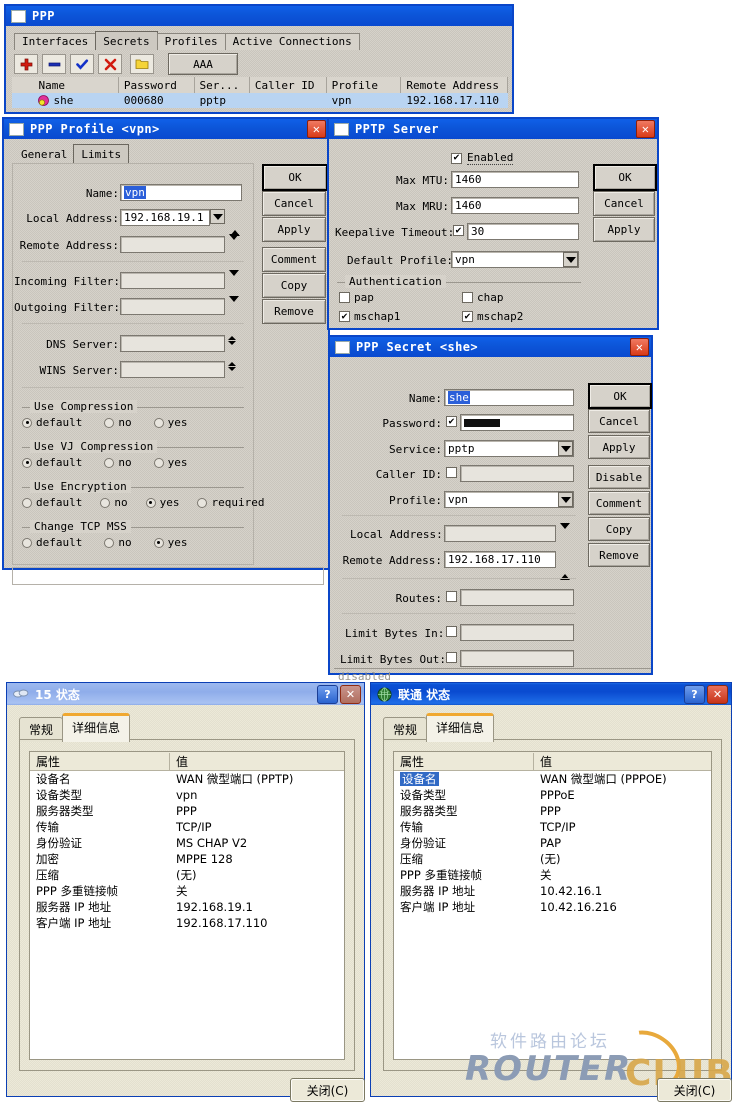 The width and height of the screenshot is (734, 1102). Describe the element at coordinates (515, 259) in the screenshot. I see `default-profile-select: vpn` at that location.